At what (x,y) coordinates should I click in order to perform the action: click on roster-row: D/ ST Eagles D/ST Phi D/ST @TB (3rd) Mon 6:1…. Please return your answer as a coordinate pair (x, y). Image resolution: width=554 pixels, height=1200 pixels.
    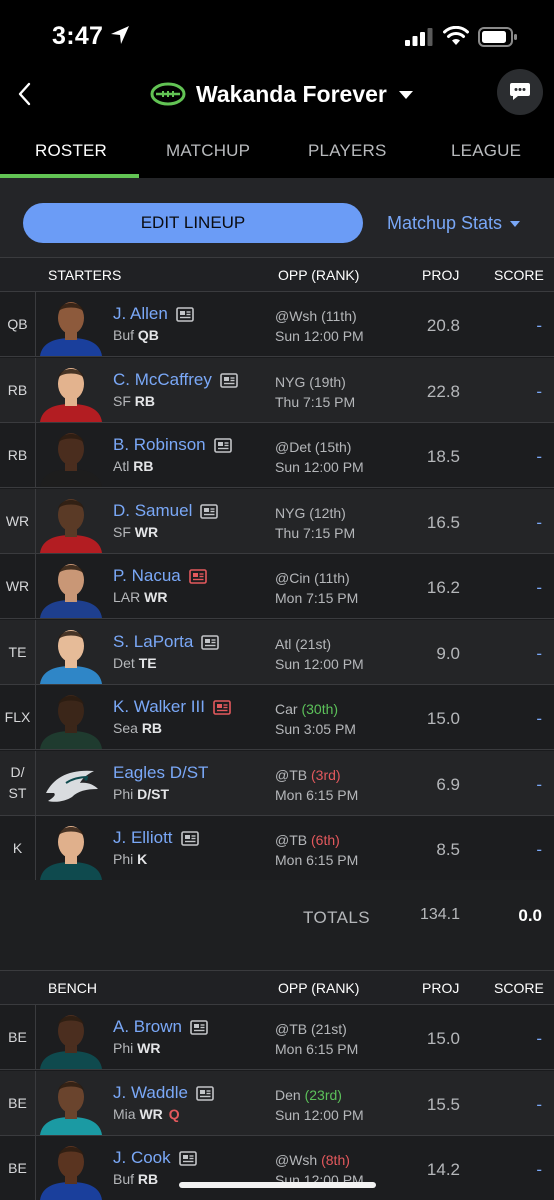
    Looking at the image, I should click on (277, 783).